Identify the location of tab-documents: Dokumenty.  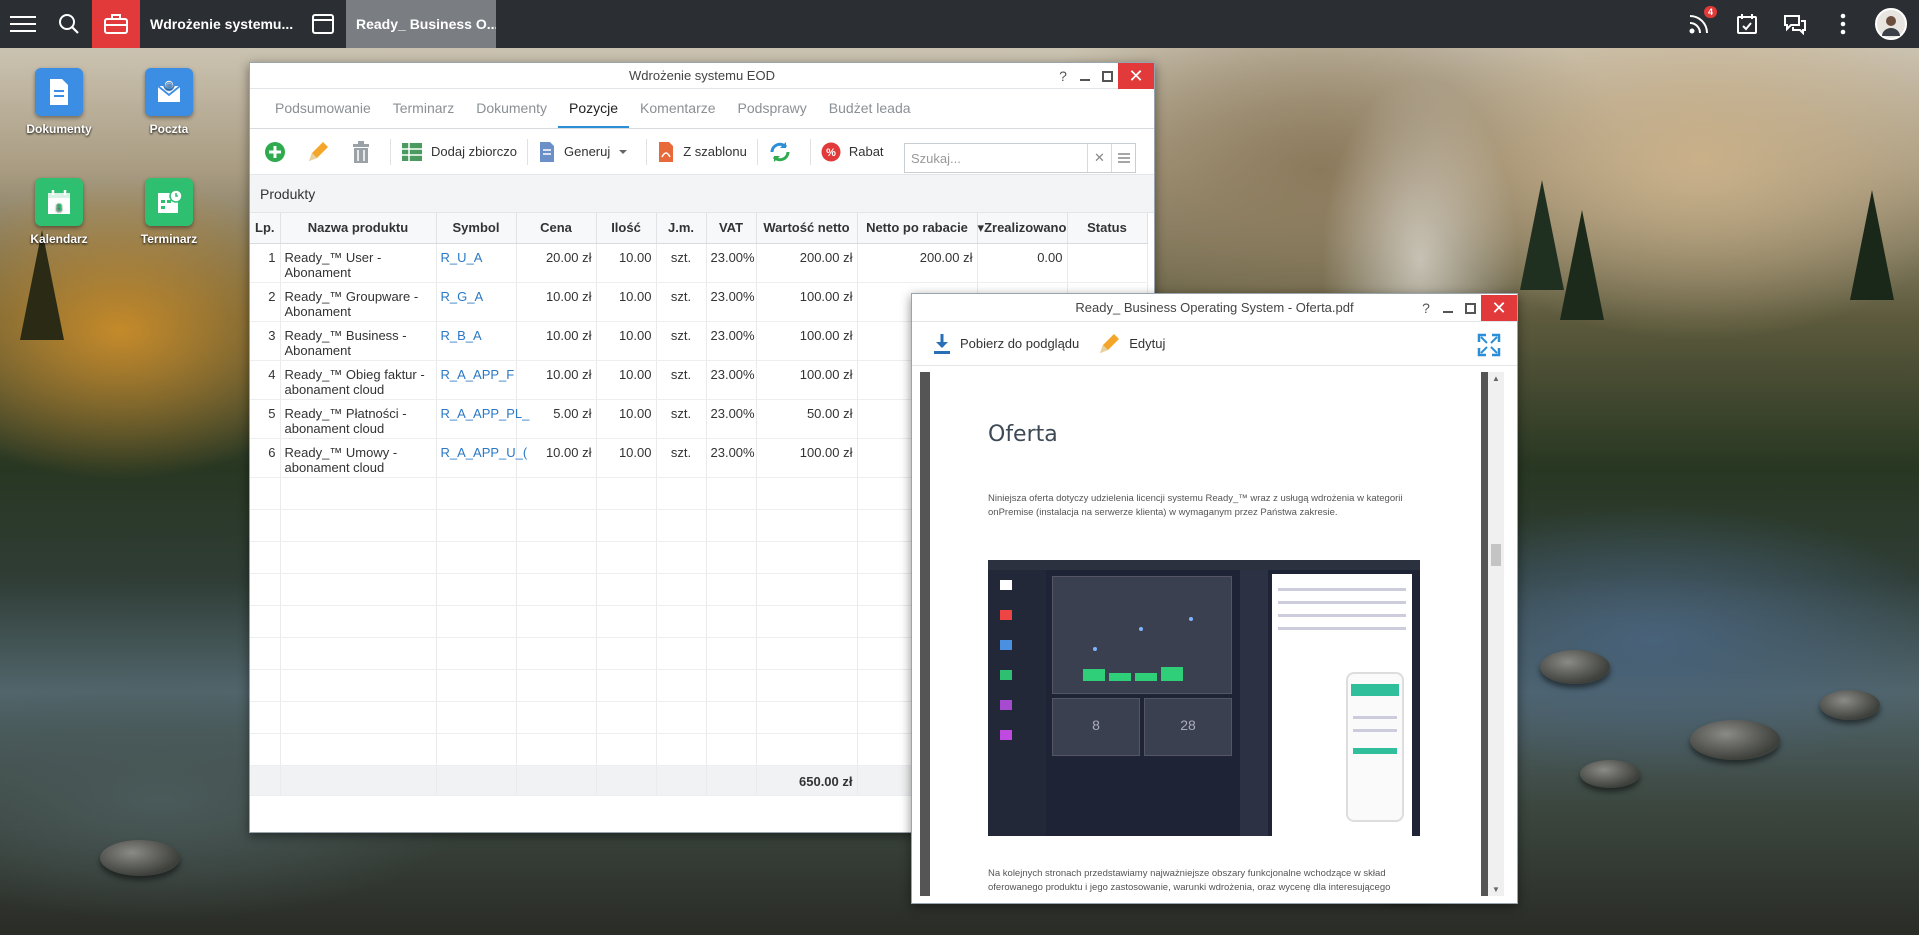
(511, 114).